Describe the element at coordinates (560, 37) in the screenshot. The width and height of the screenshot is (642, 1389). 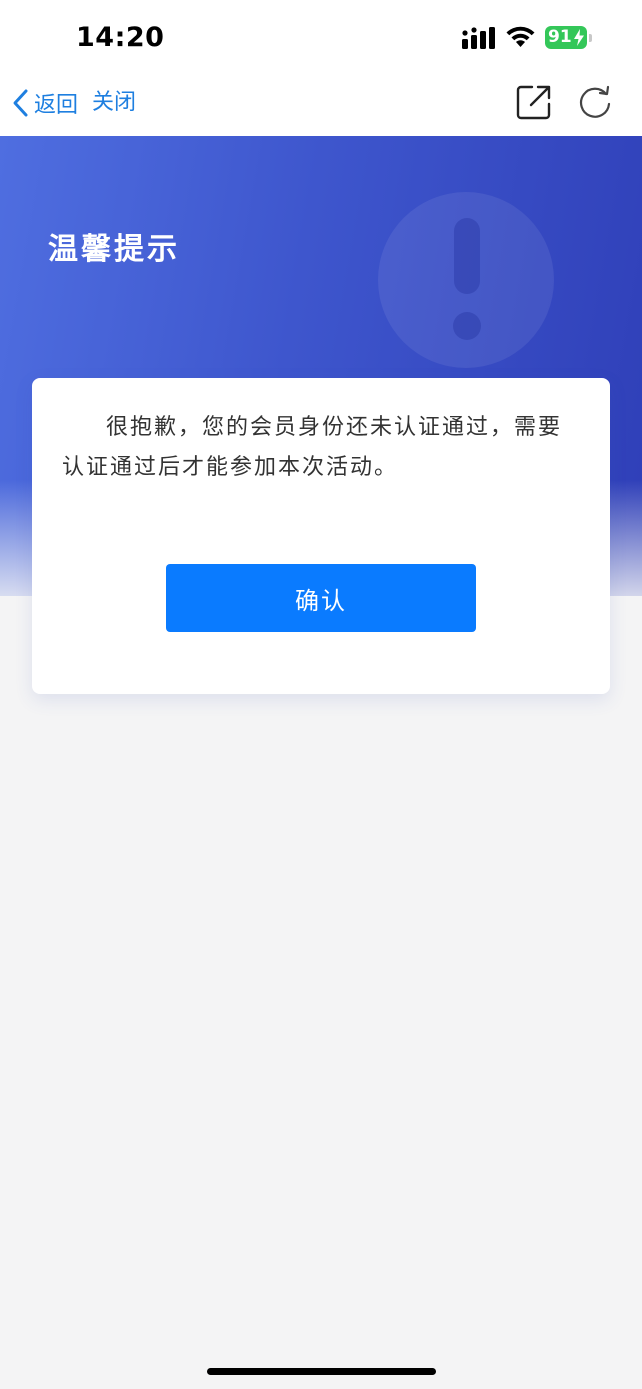
I see `battery-level-text: 91` at that location.